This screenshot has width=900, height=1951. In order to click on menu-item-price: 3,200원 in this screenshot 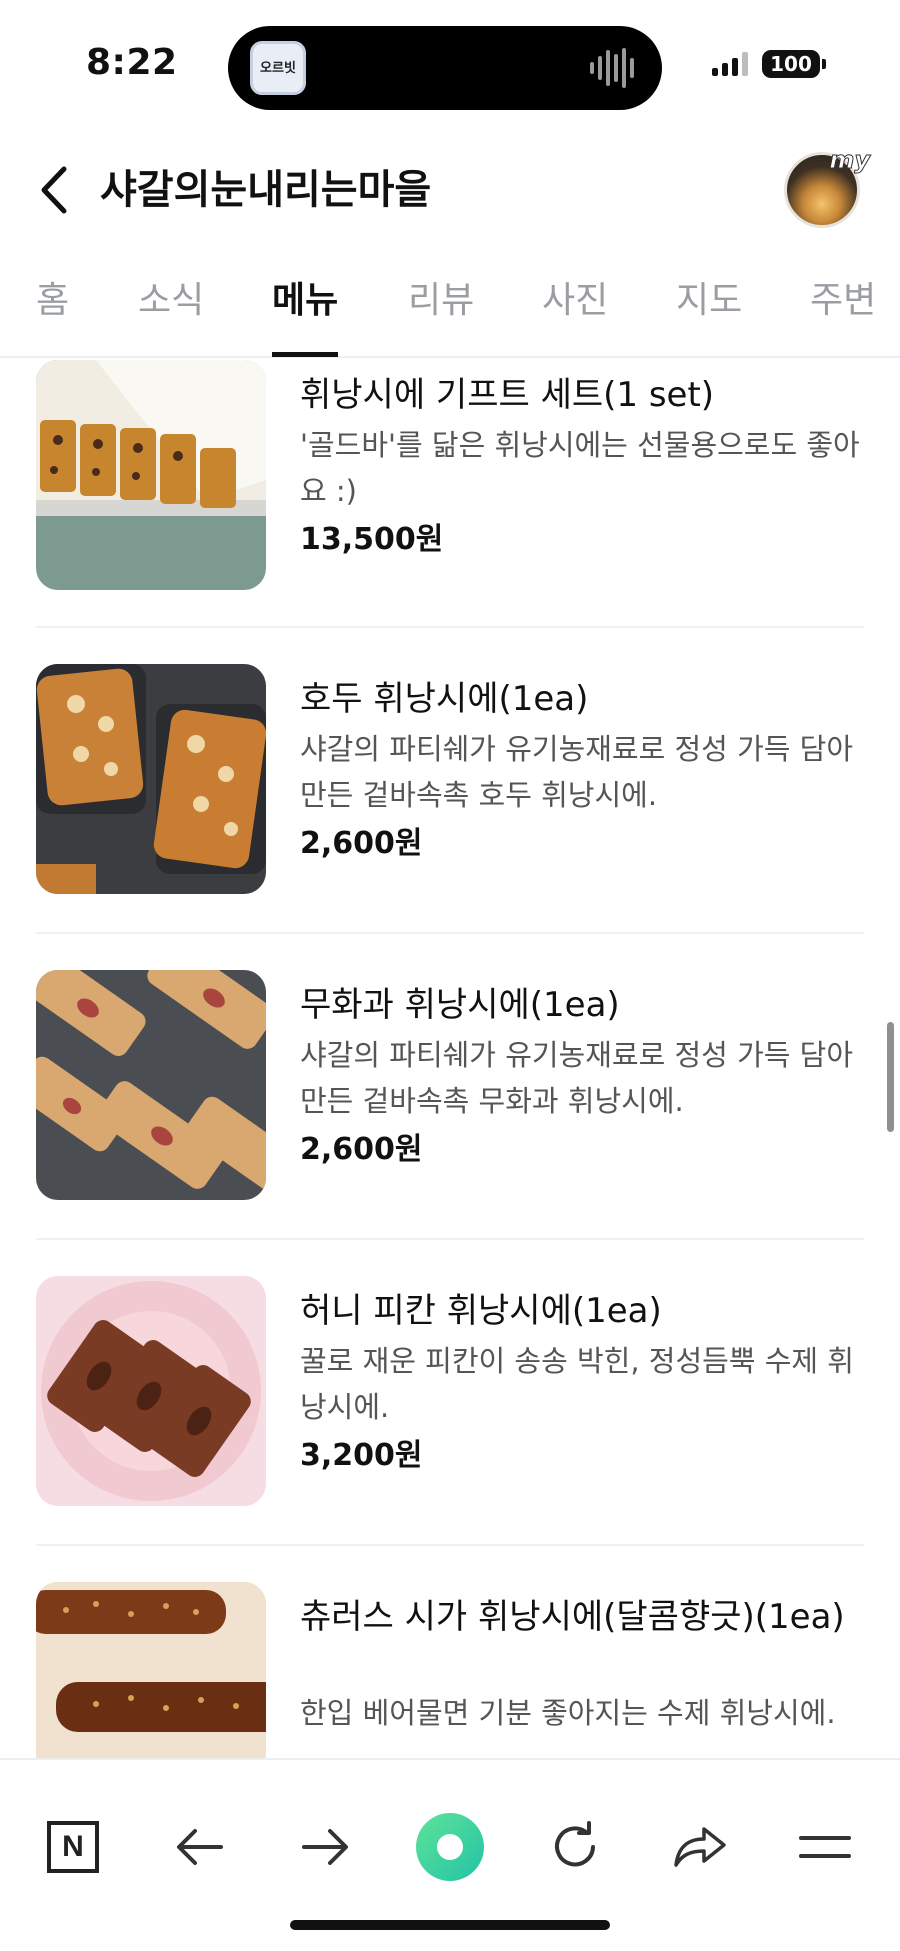, I will do `click(361, 1455)`.